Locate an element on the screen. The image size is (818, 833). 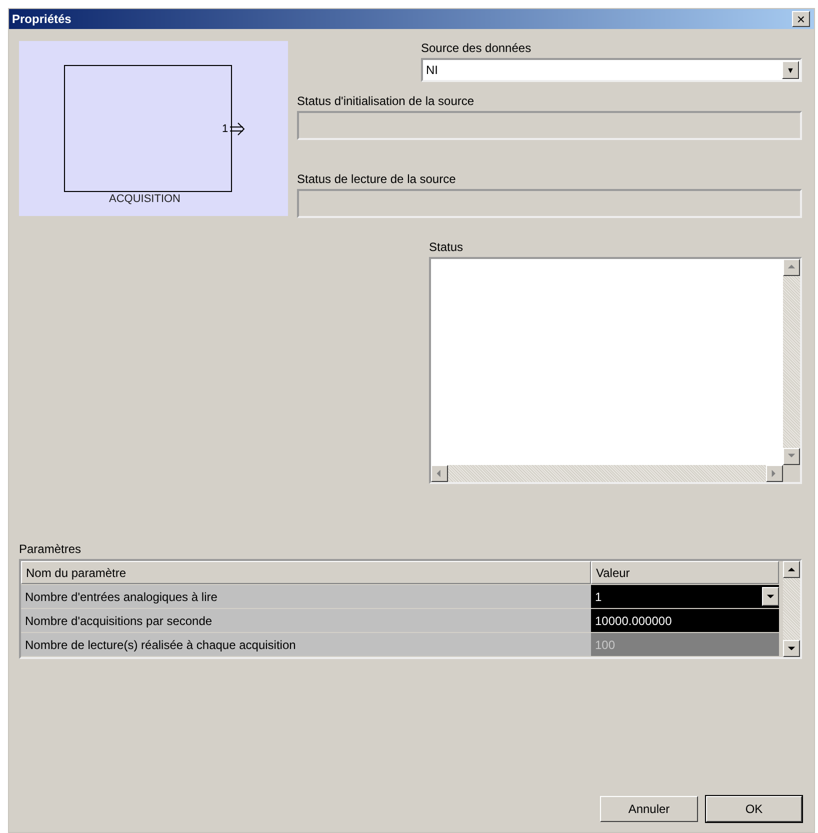
scrollbar-corner is located at coordinates (791, 473).